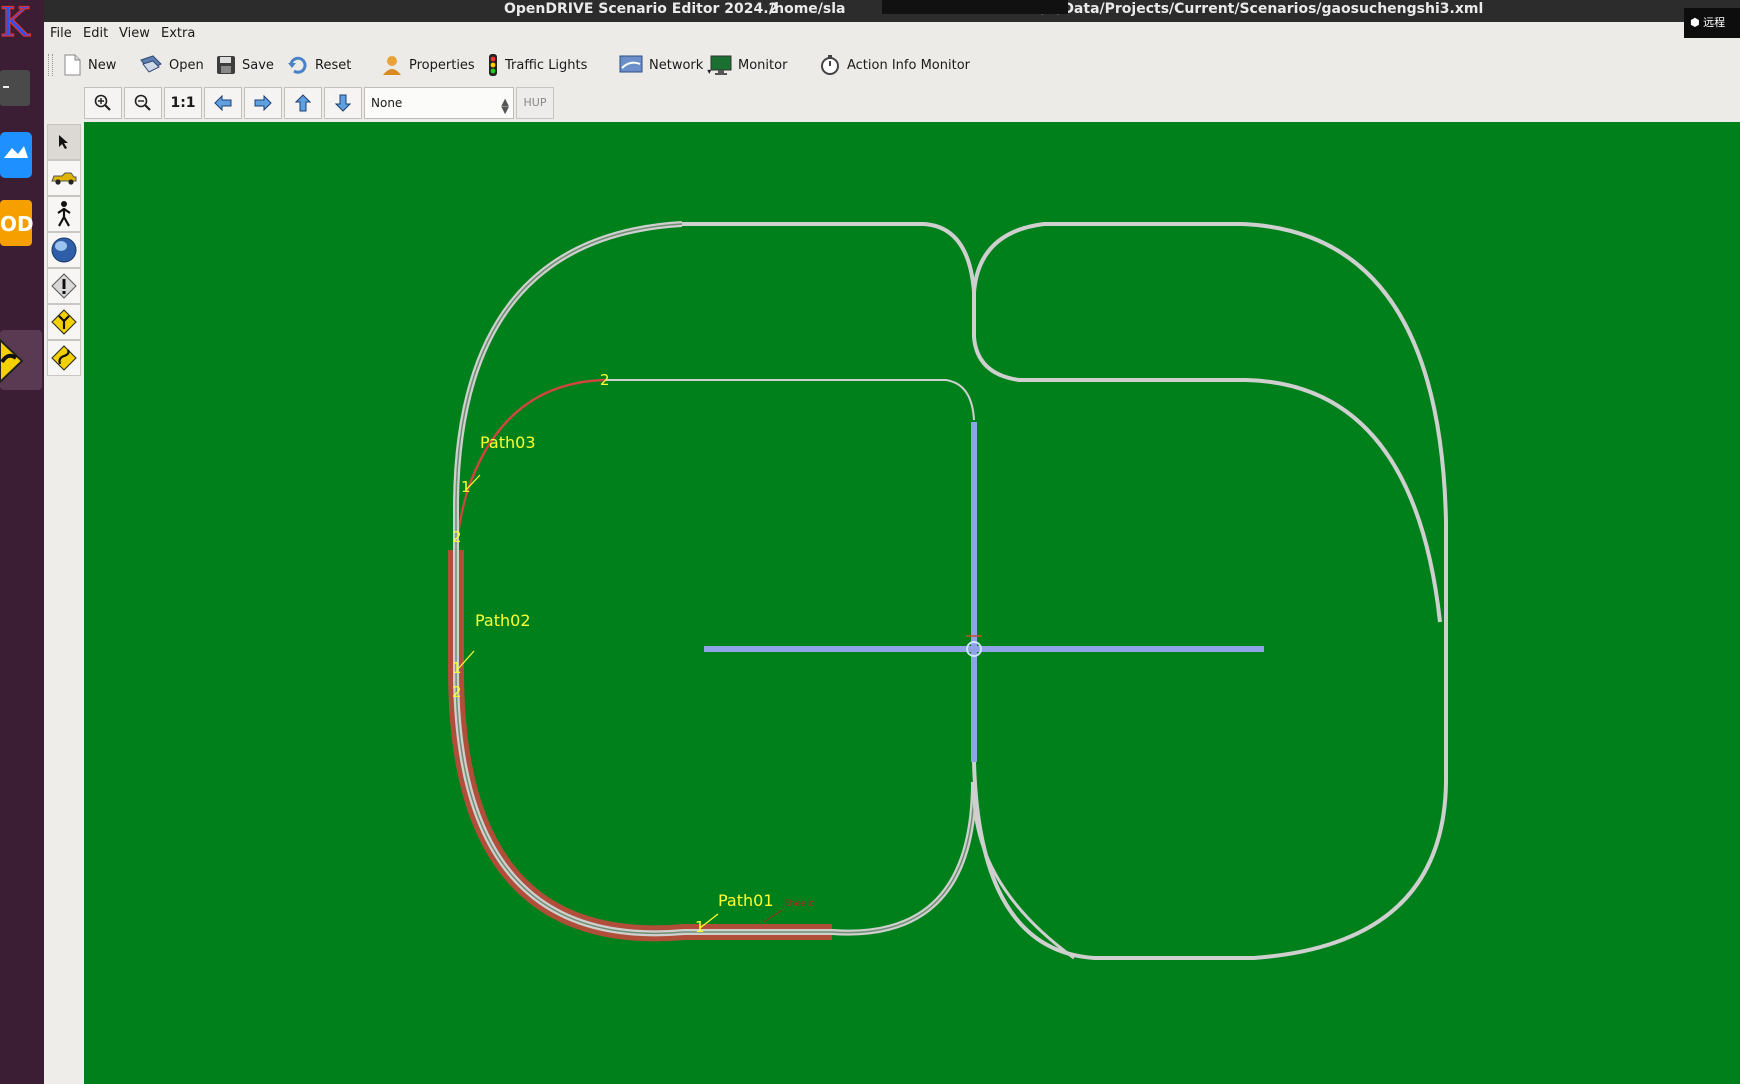 The image size is (1740, 1084). What do you see at coordinates (457, 692) in the screenshot?
I see `path02-end-marker-b: 2` at bounding box center [457, 692].